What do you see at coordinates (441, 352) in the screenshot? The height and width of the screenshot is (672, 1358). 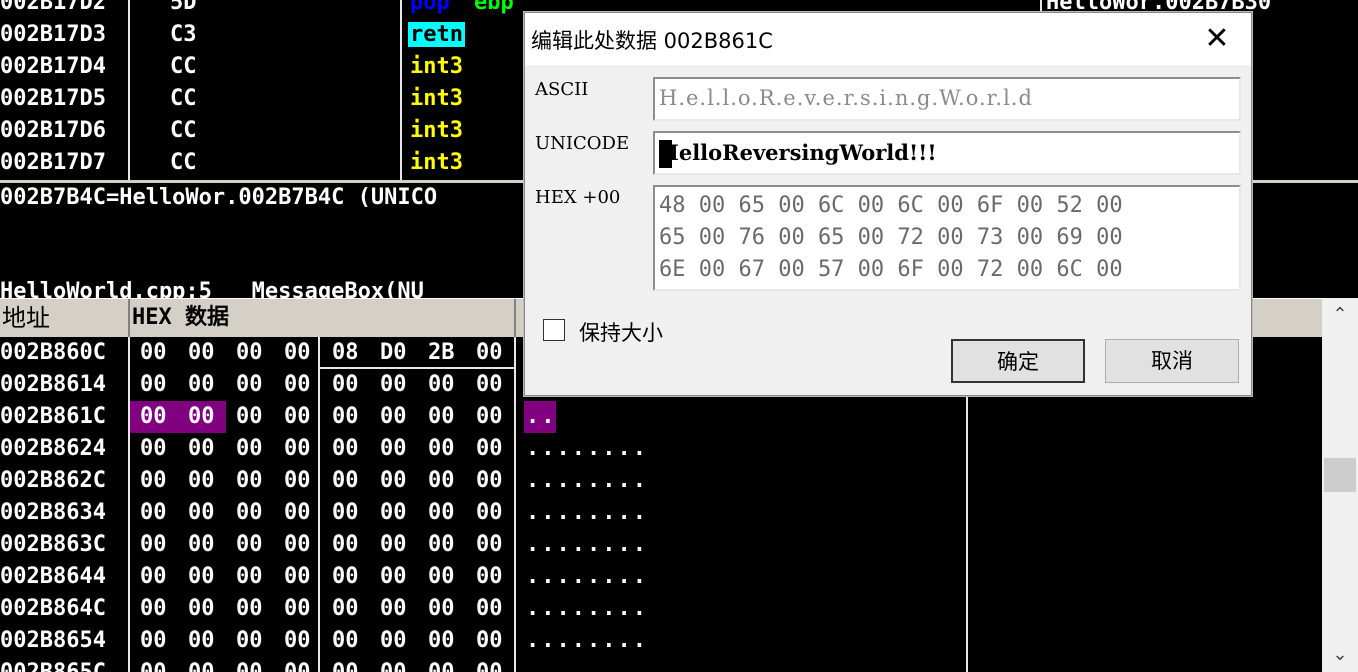 I see `hex-byte: 2B` at bounding box center [441, 352].